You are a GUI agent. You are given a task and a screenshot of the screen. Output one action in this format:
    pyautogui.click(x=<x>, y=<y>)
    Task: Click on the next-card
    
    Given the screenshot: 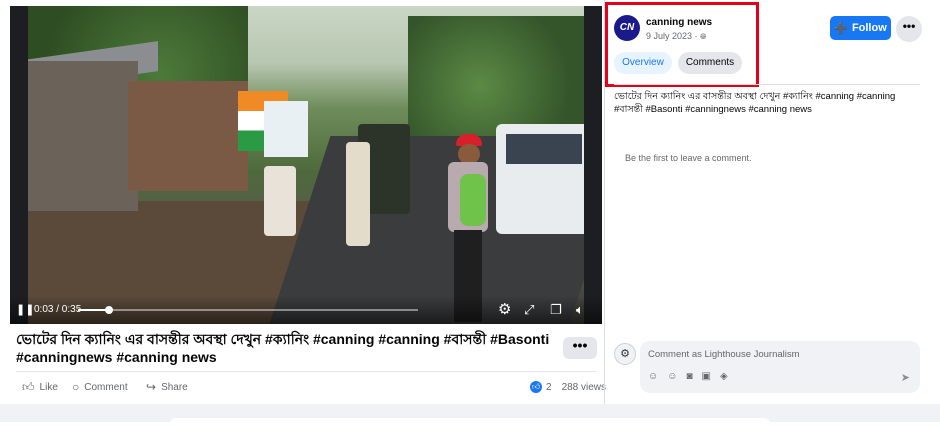 What is the action you would take?
    pyautogui.click(x=470, y=423)
    